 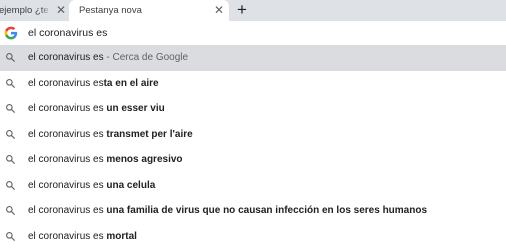 What do you see at coordinates (96, 108) in the screenshot?
I see `suggestion-text: el coronavirus es un esser viu` at bounding box center [96, 108].